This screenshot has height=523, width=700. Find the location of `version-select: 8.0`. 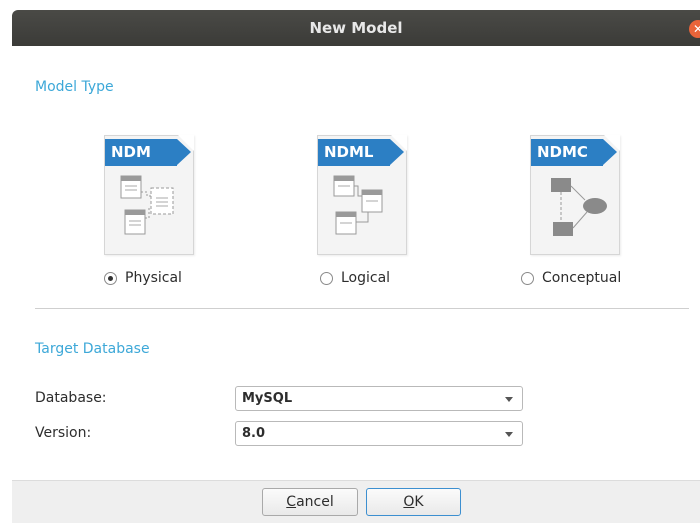

version-select: 8.0 is located at coordinates (379, 433).